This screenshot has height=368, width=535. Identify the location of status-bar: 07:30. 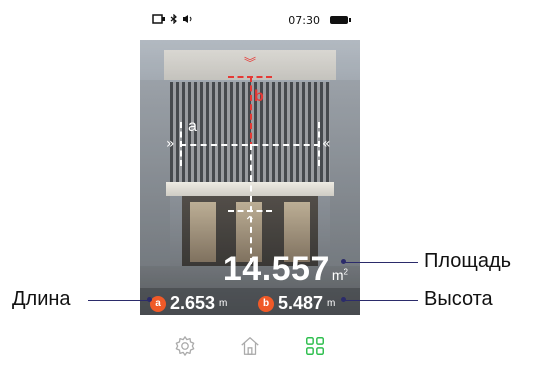
(250, 20).